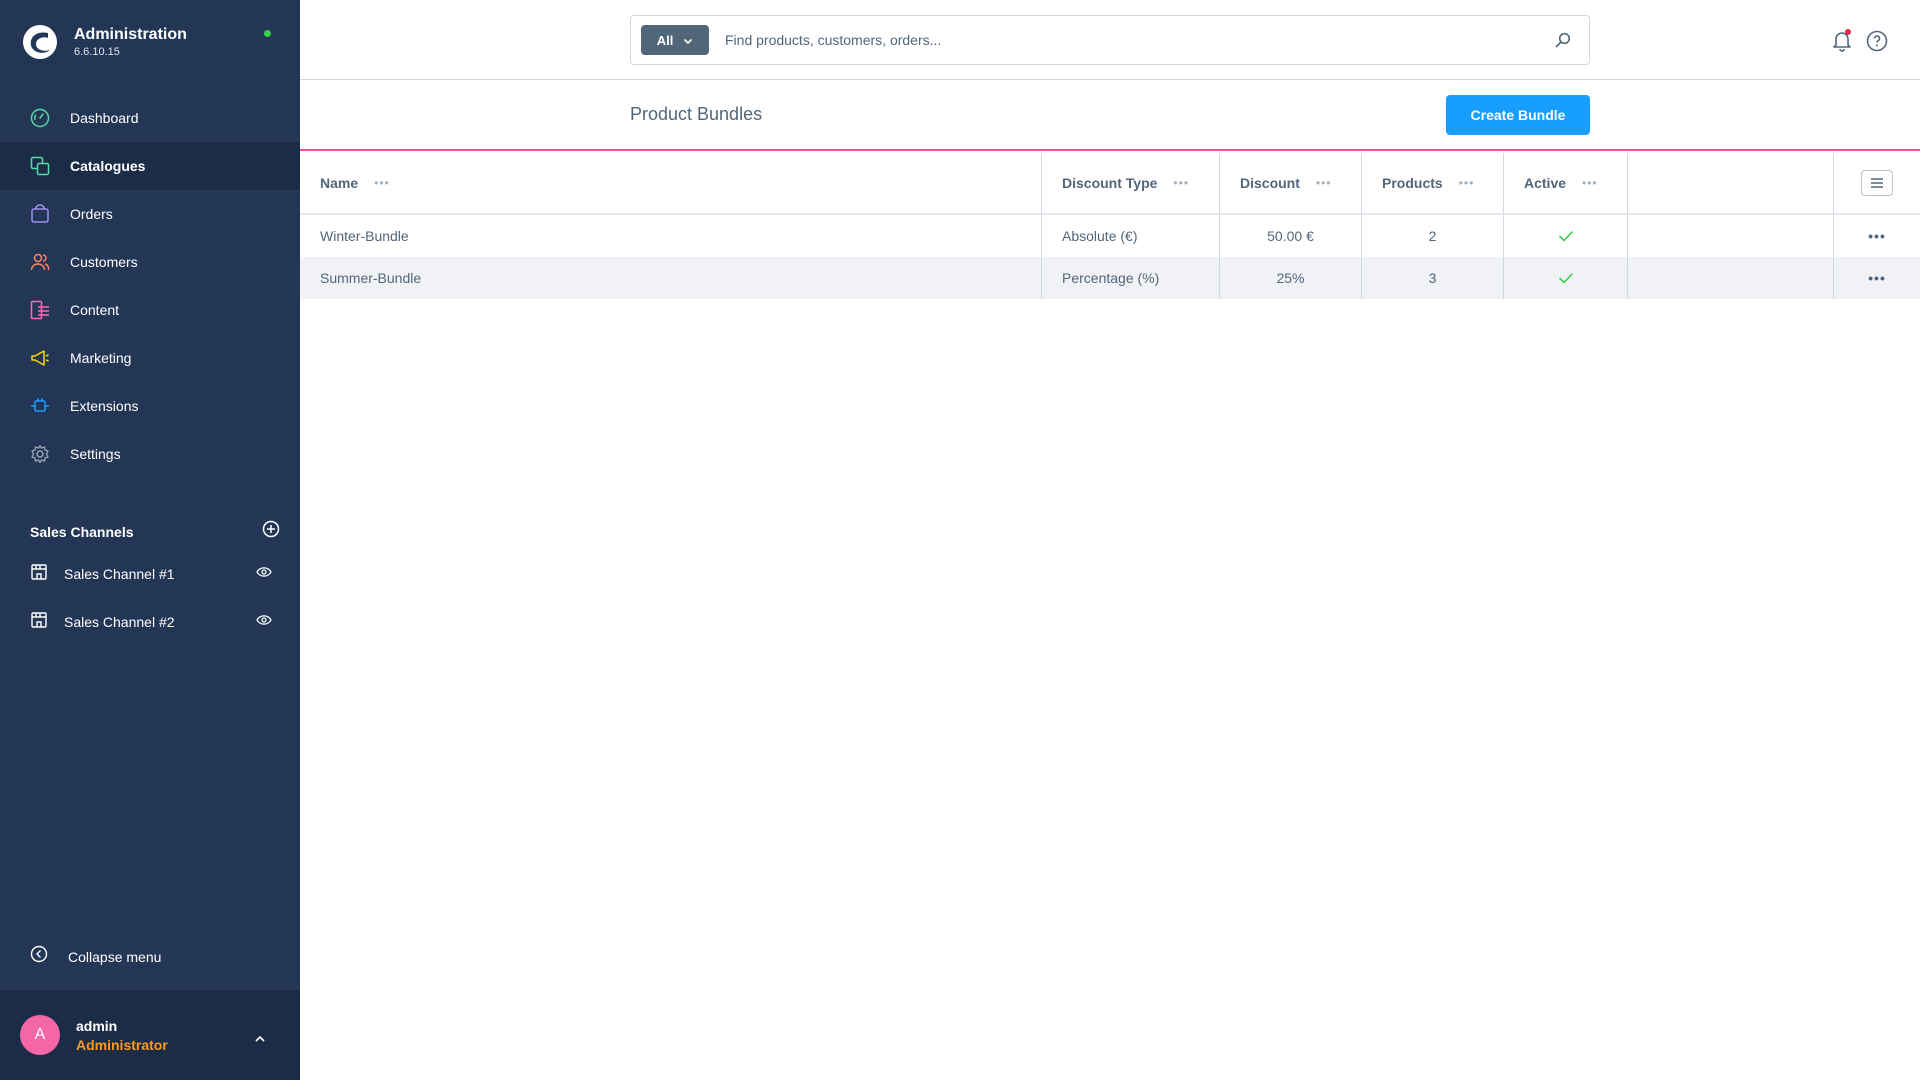 The width and height of the screenshot is (1920, 1080). Describe the element at coordinates (675, 40) in the screenshot. I see `search-type-dropdown: All` at that location.